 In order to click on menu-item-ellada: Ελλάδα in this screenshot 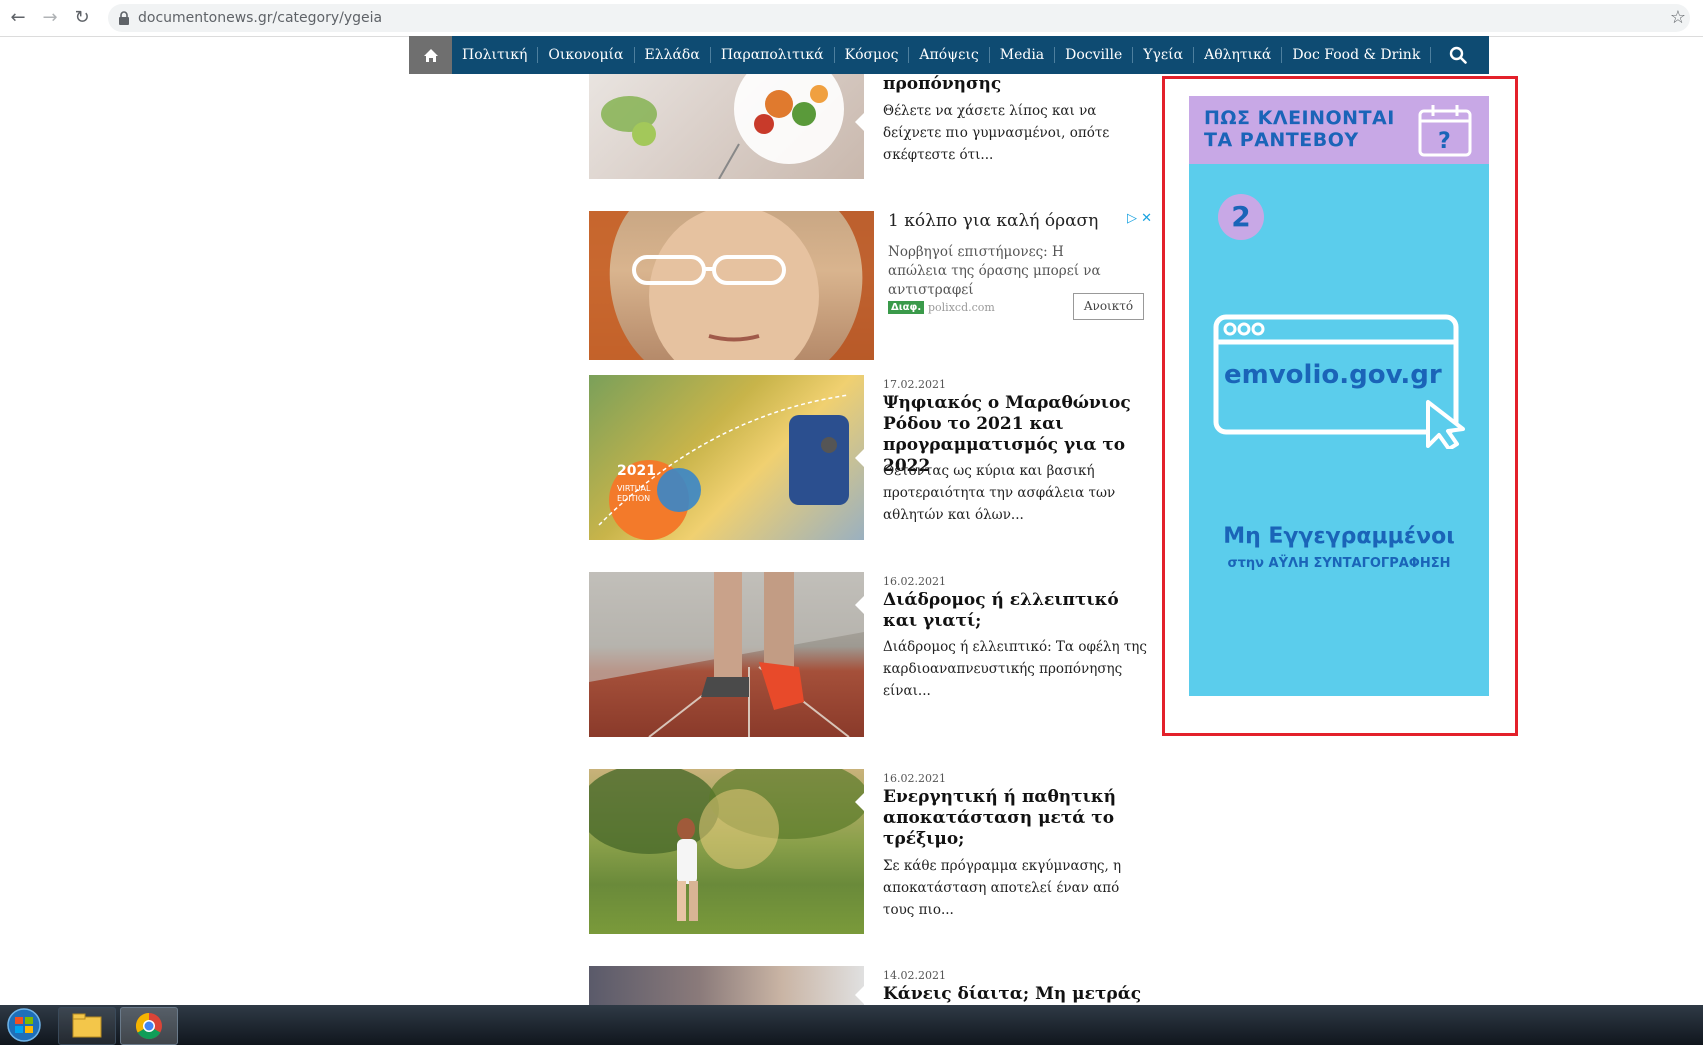, I will do `click(673, 55)`.